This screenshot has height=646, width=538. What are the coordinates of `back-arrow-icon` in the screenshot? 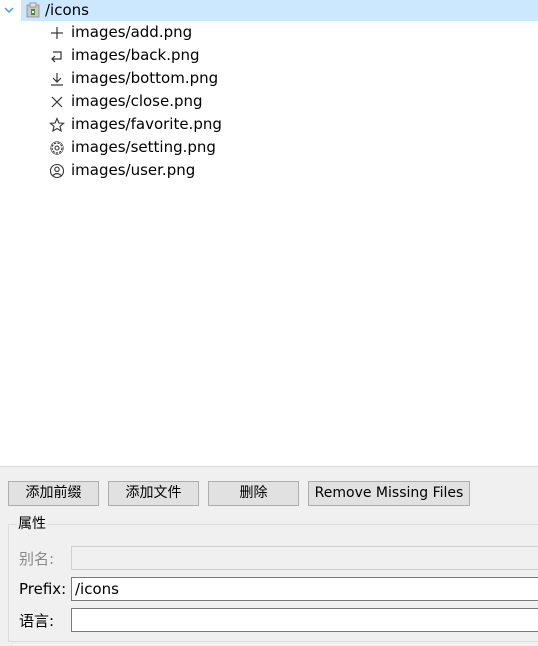 It's located at (56, 57).